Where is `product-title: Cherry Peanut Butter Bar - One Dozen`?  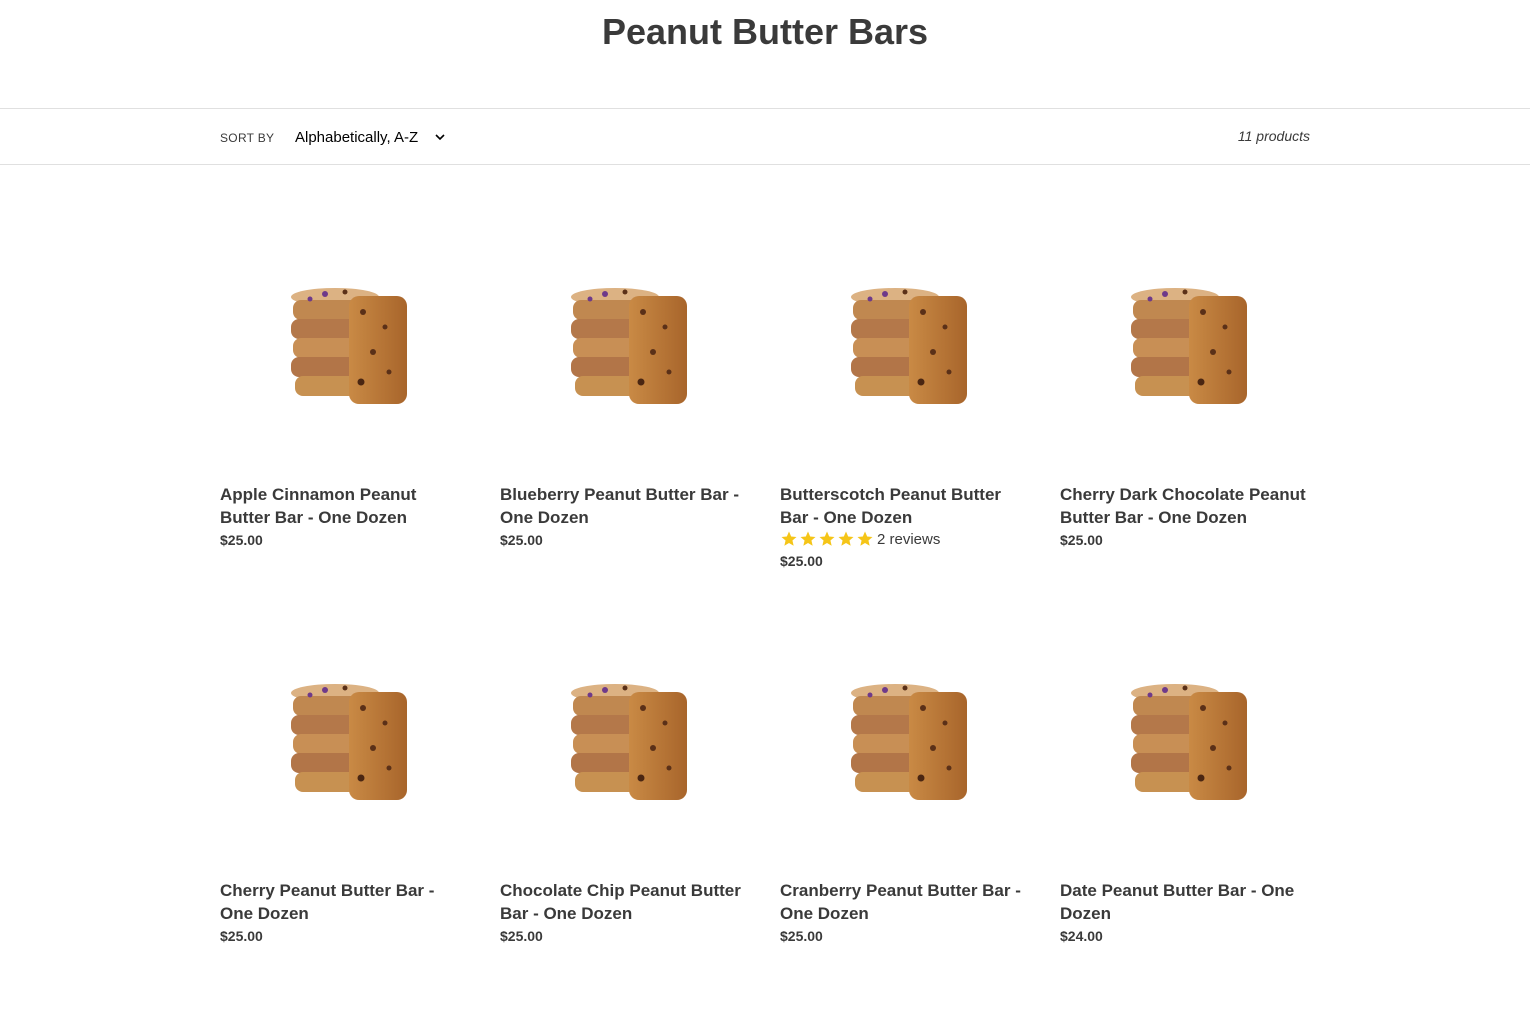
product-title: Cherry Peanut Butter Bar - One Dozen is located at coordinates (345, 902).